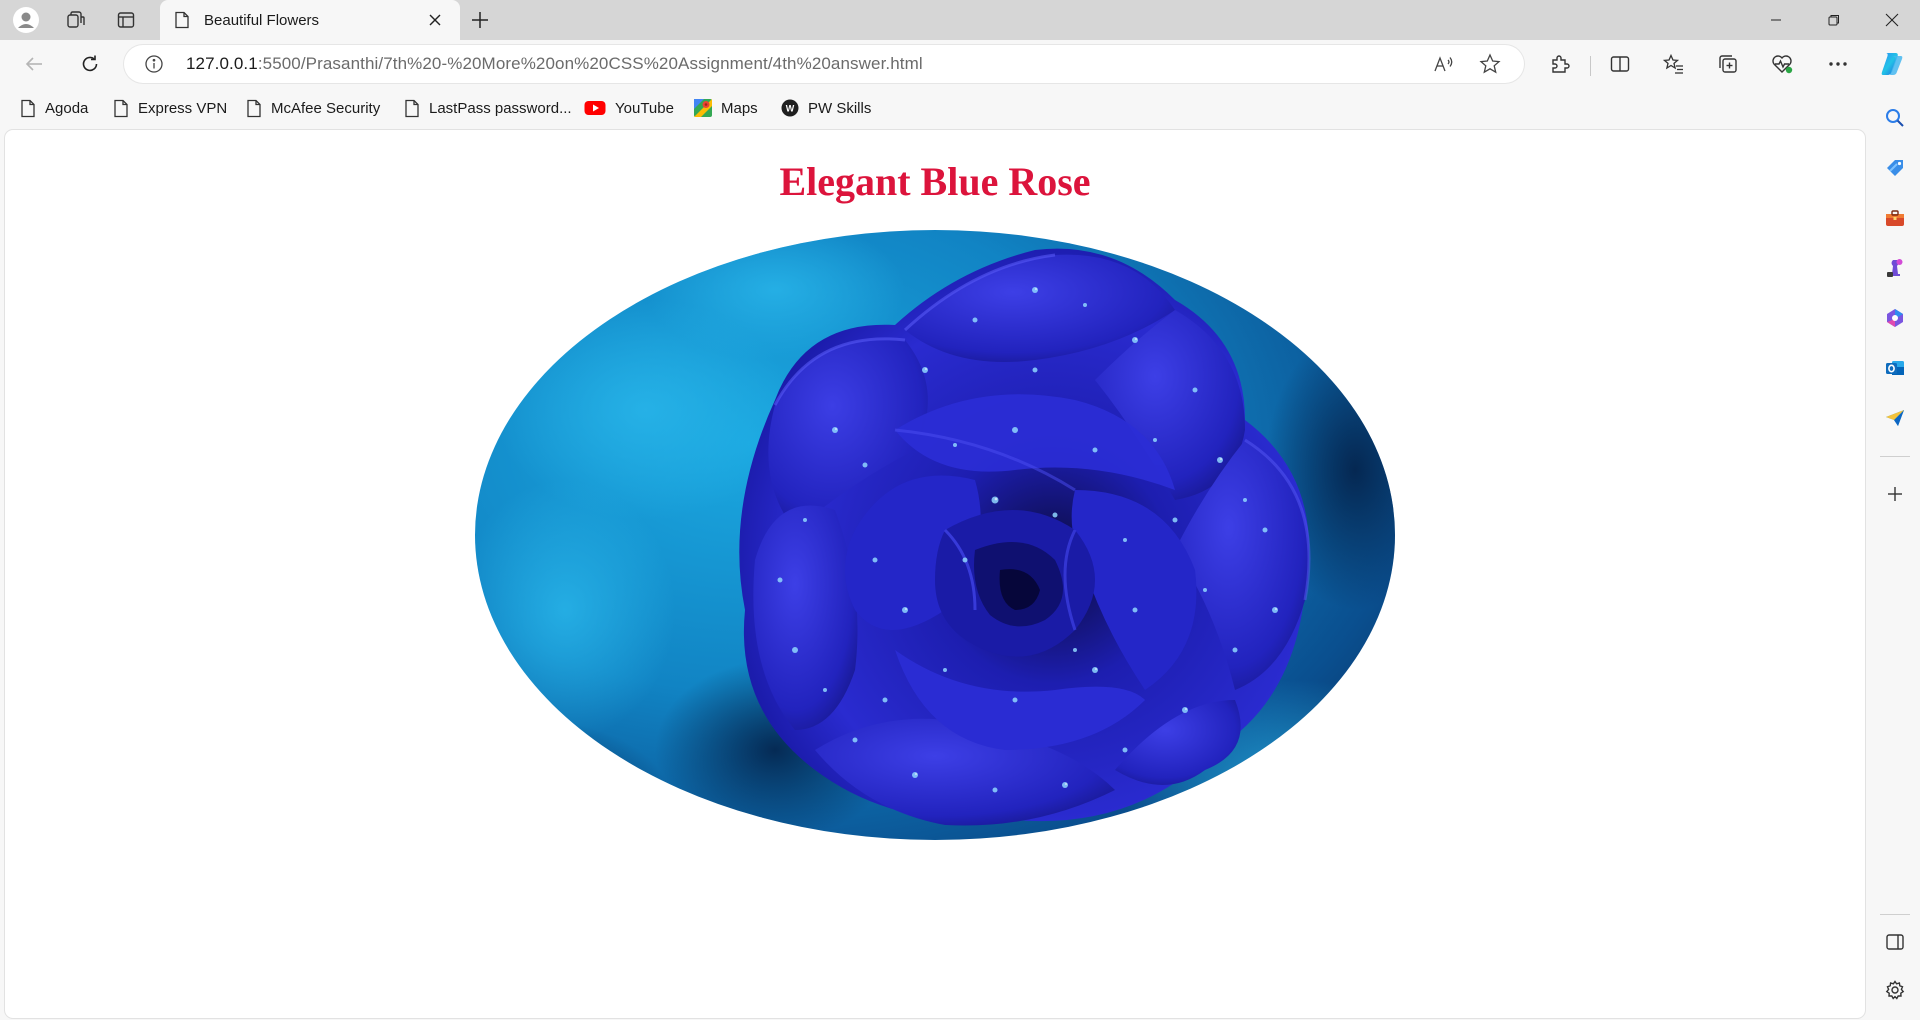 The image size is (1920, 1020). I want to click on favorite-maps: Maps, so click(726, 108).